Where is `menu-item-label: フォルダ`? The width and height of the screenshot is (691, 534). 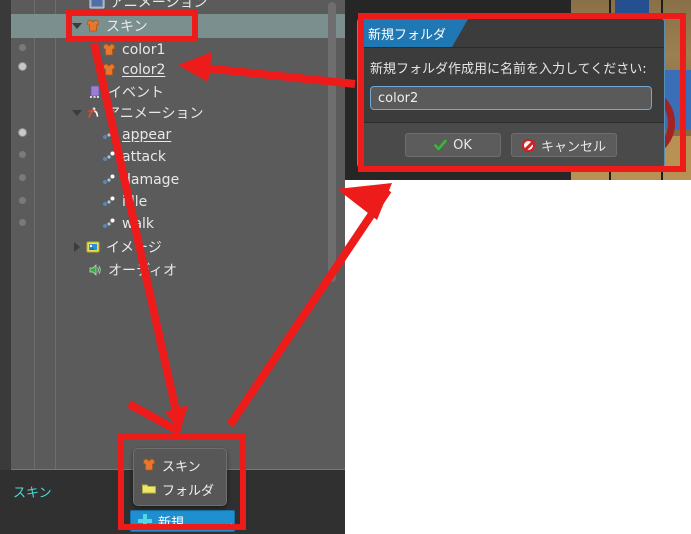
menu-item-label: フォルダ is located at coordinates (188, 491).